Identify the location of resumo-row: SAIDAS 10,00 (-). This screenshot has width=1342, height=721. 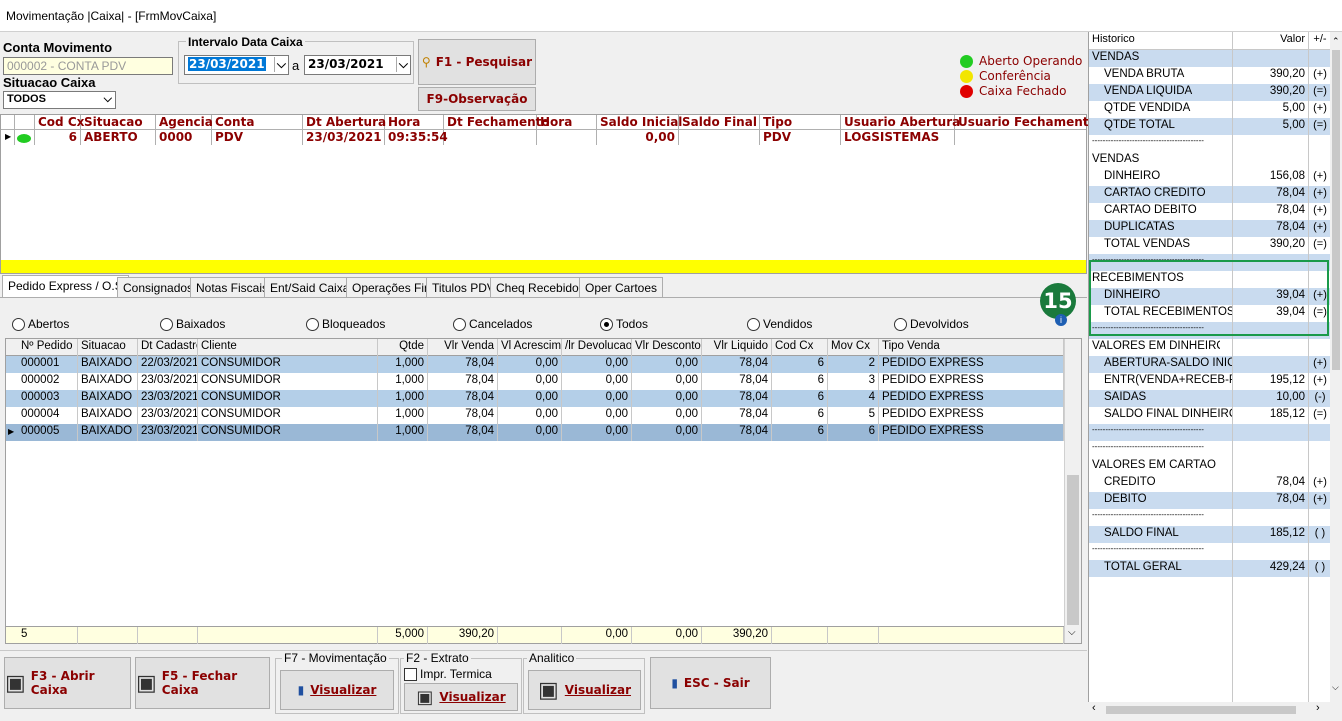
(1210, 398).